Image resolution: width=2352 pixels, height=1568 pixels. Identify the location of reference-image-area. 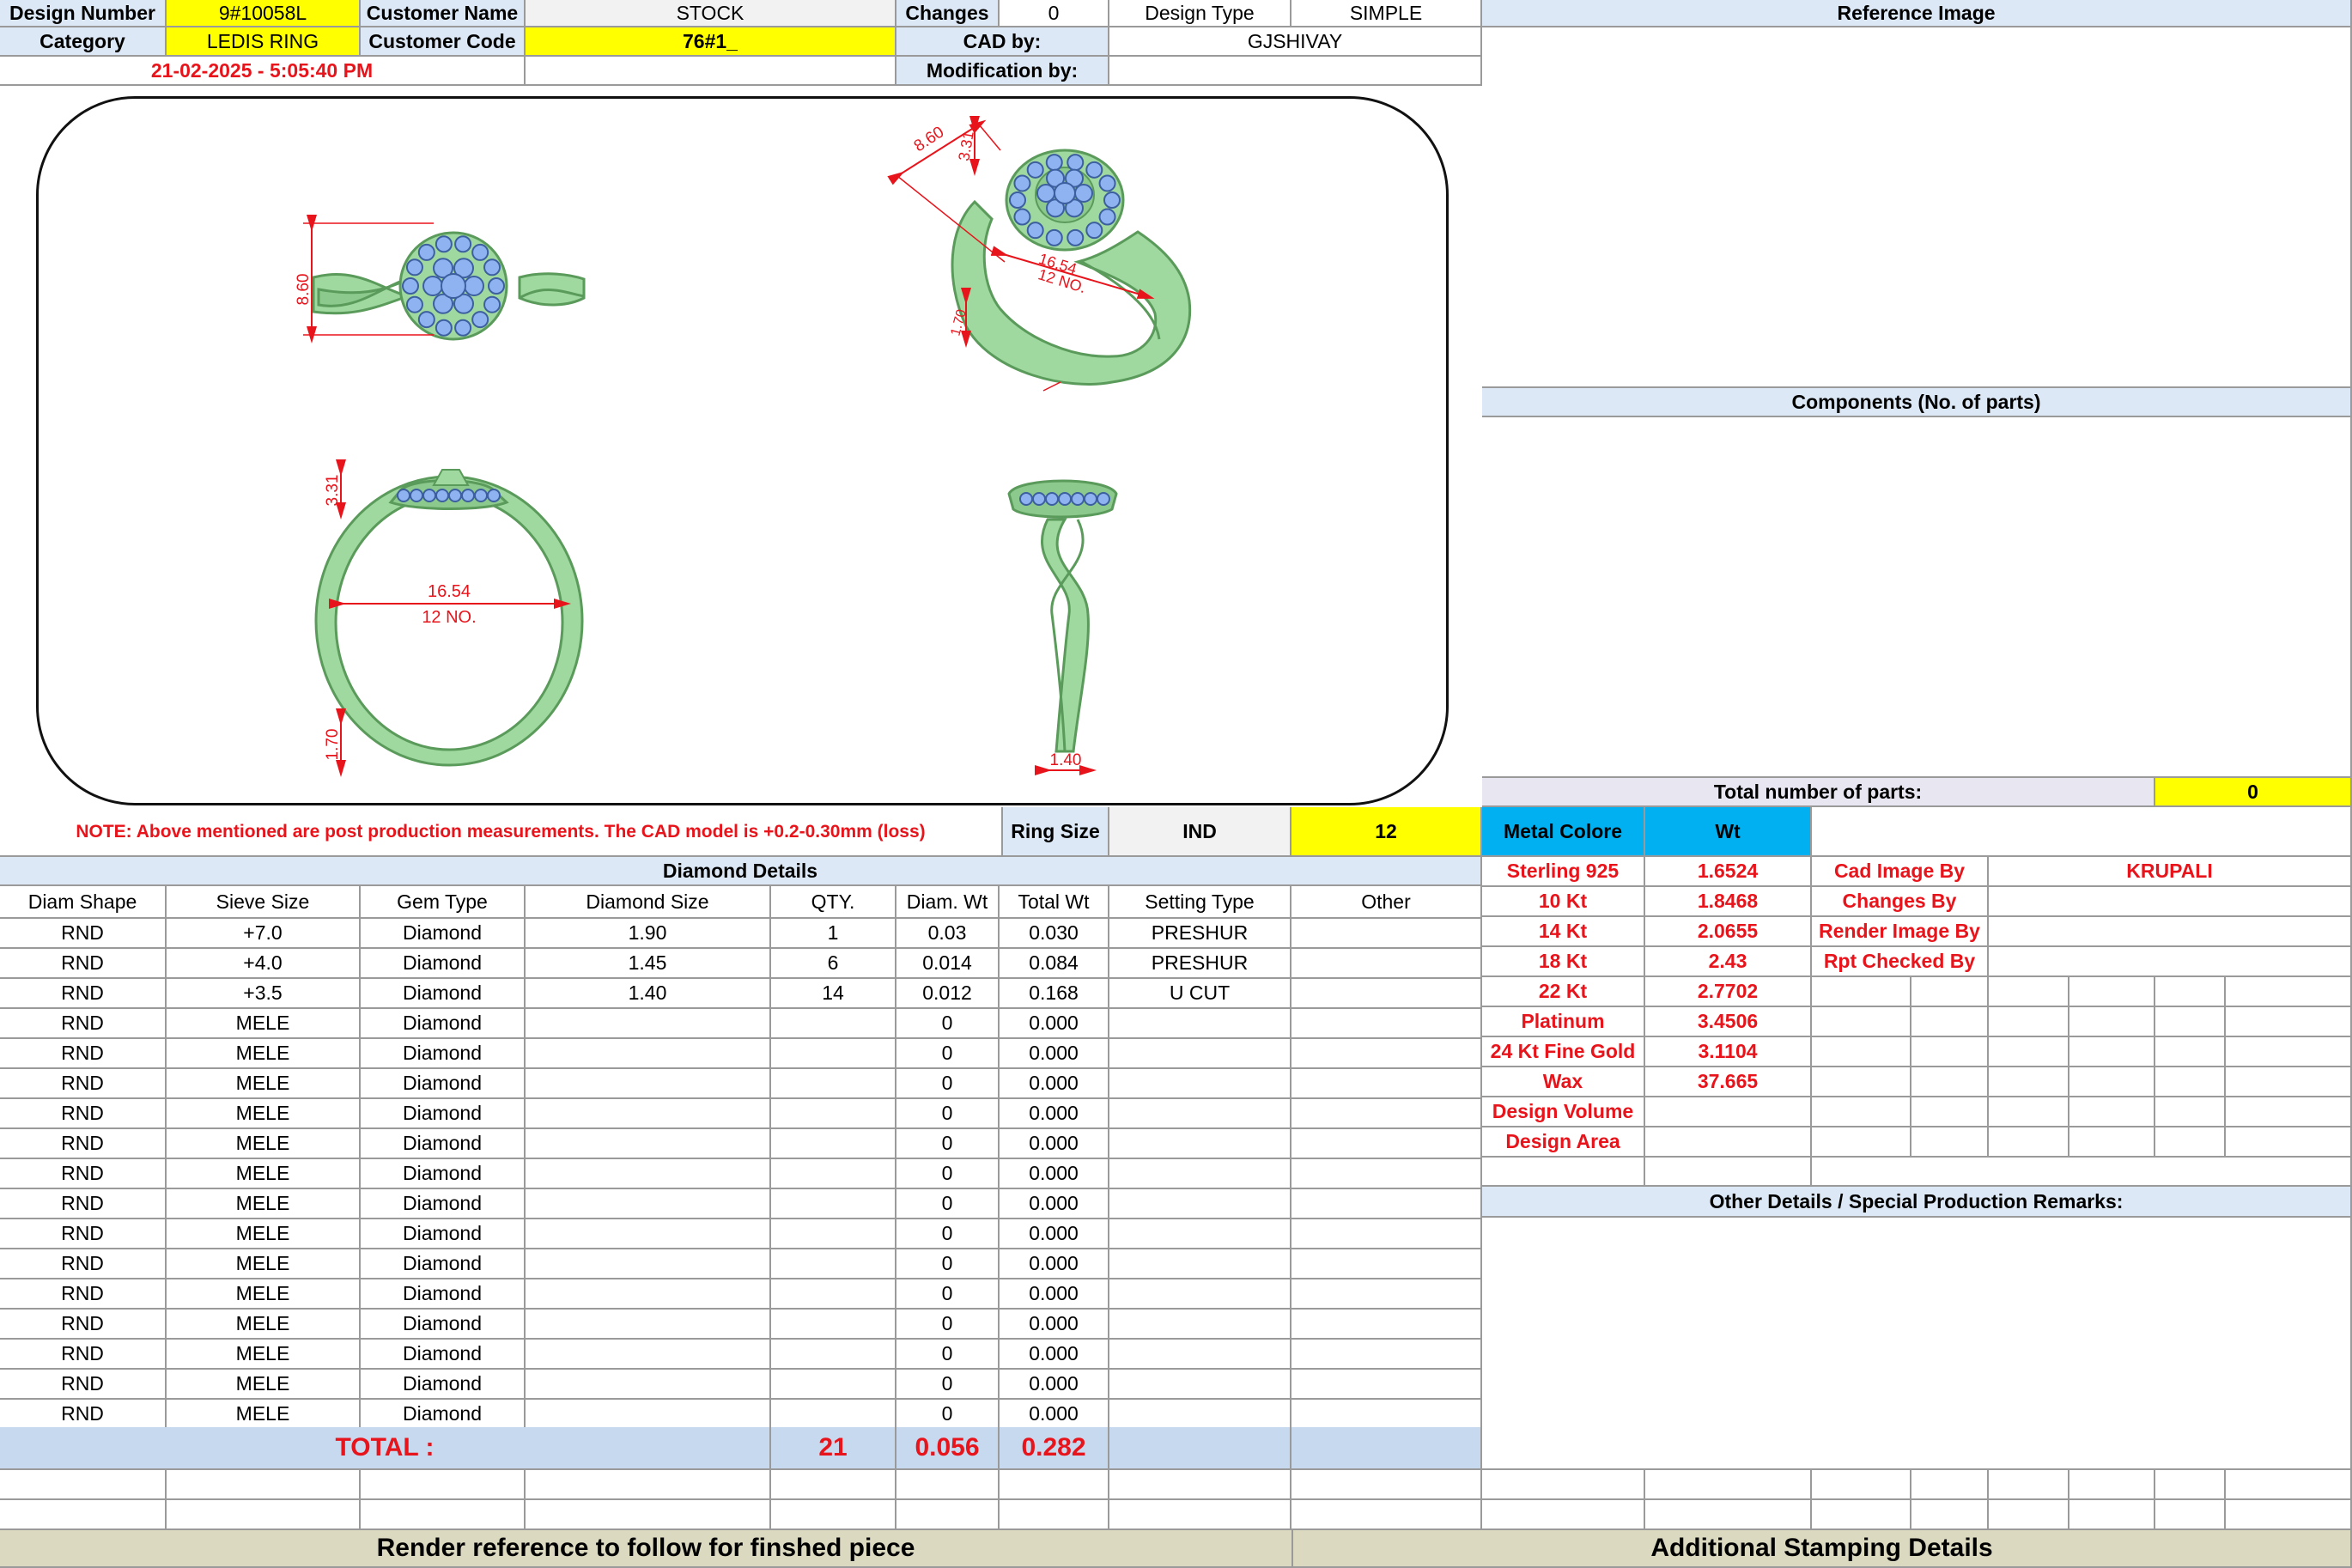
(1917, 207).